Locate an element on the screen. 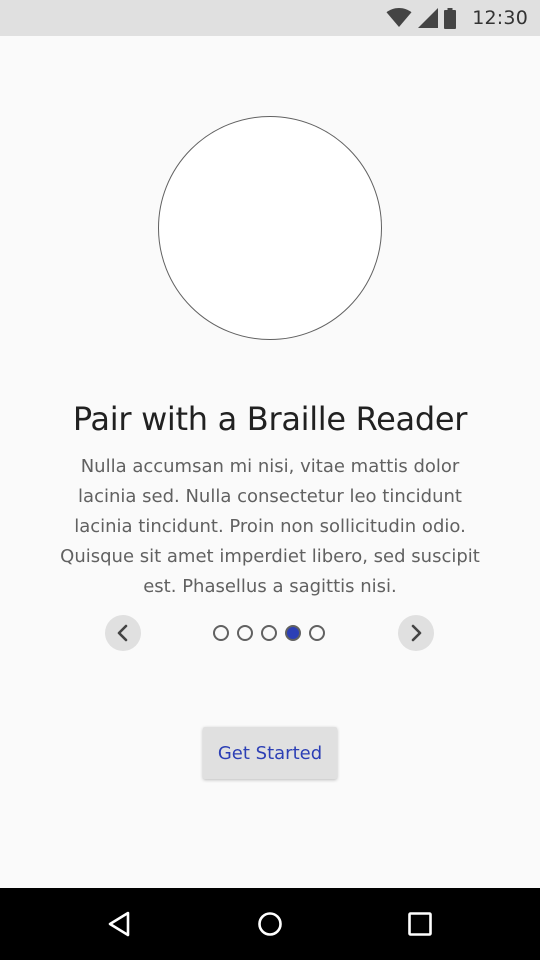 The width and height of the screenshot is (540, 960). previous-page-button is located at coordinates (123, 633).